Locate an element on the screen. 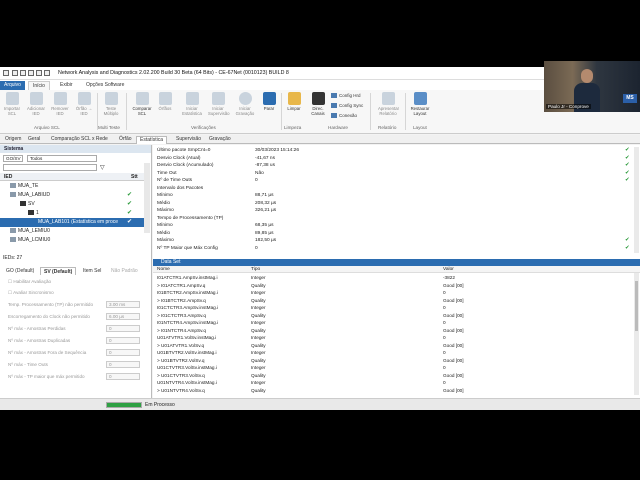  prop-enable-eval: ☐ Habilitar Avaliação is located at coordinates (29, 282).